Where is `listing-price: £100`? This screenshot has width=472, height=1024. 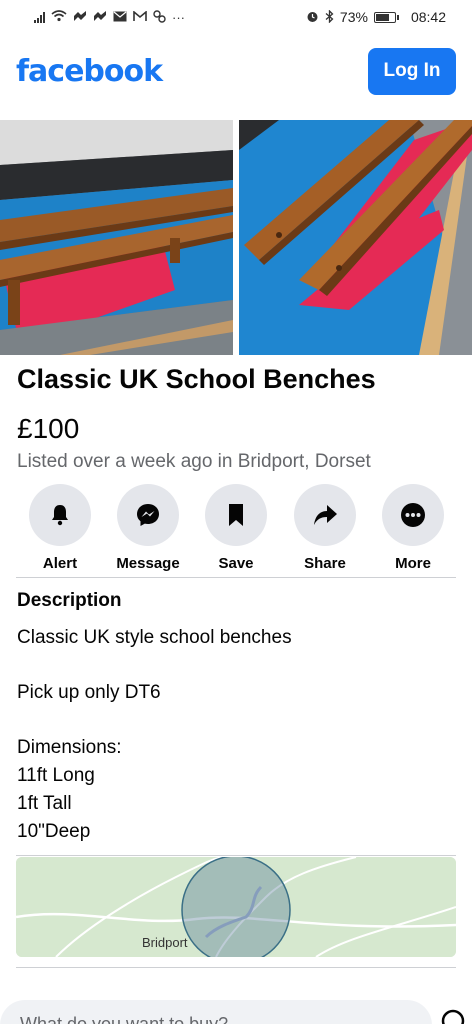
listing-price: £100 is located at coordinates (48, 428).